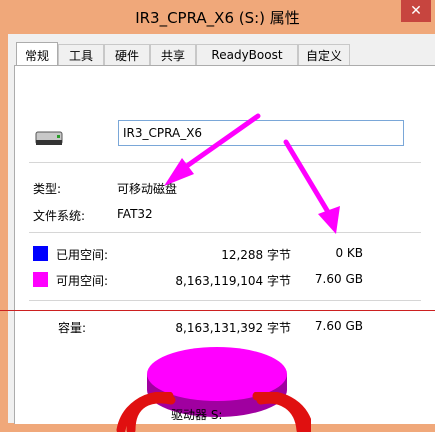 The image size is (435, 432). Describe the element at coordinates (212, 149) in the screenshot. I see `arrow-to-filesystem` at that location.